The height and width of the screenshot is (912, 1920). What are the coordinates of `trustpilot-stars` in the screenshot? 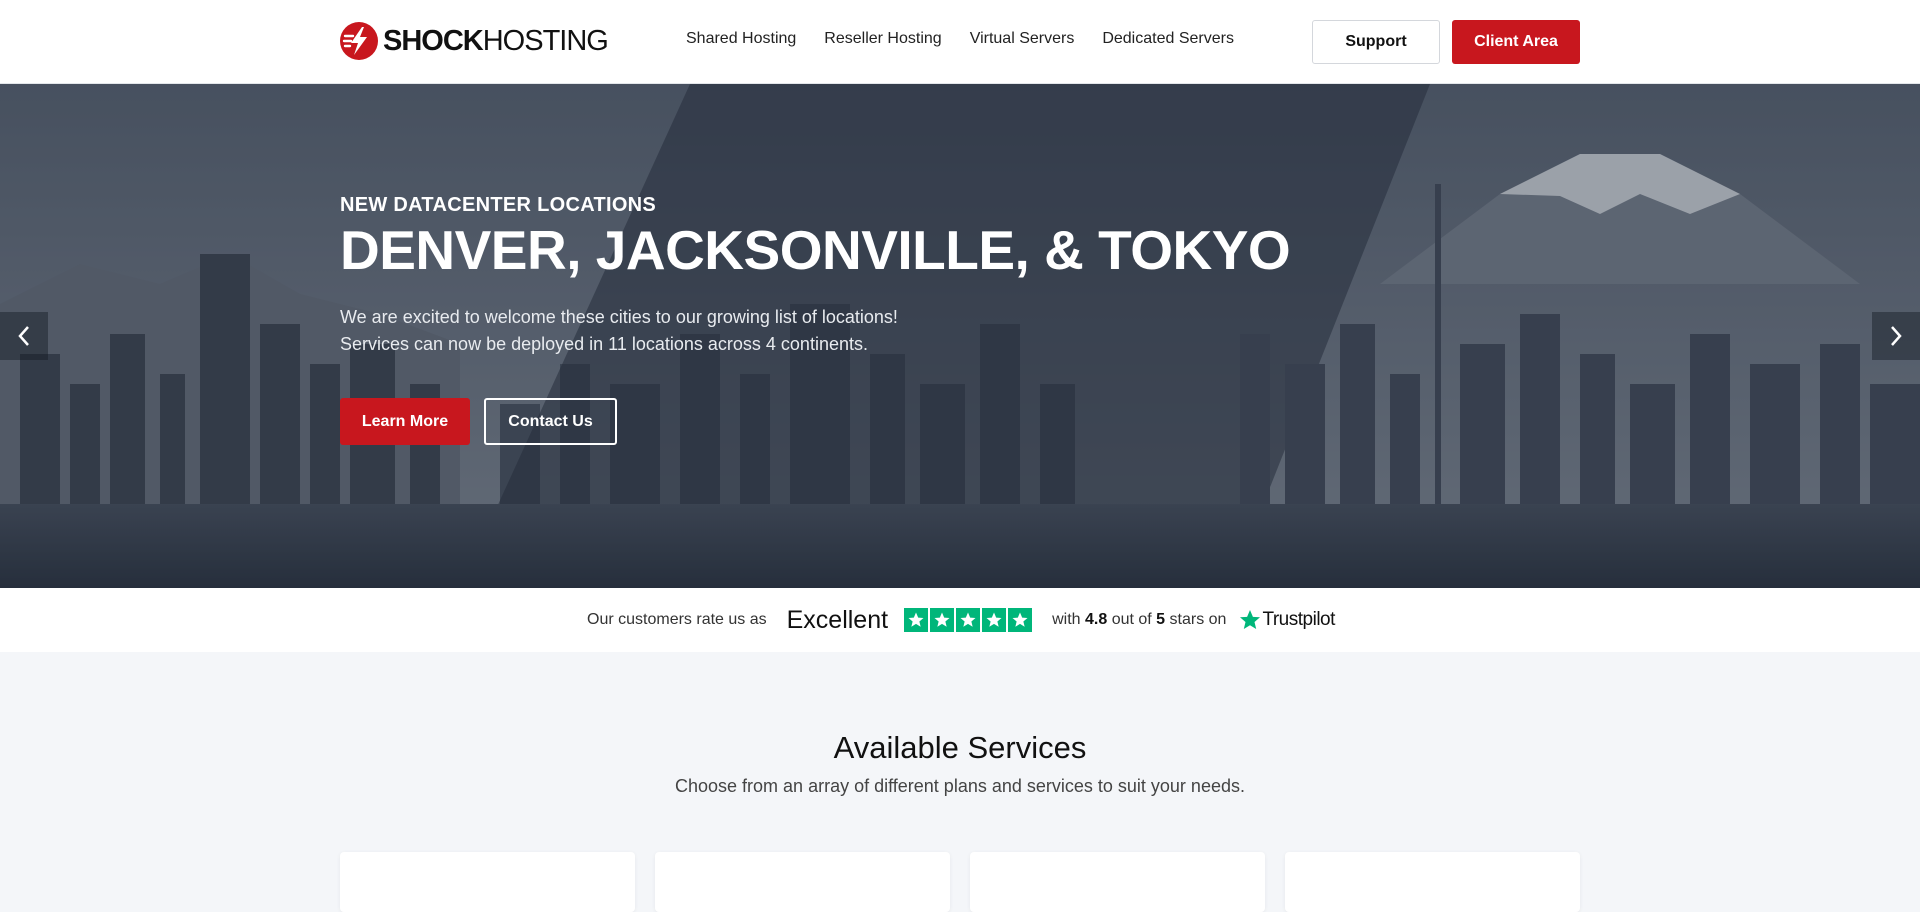 It's located at (968, 620).